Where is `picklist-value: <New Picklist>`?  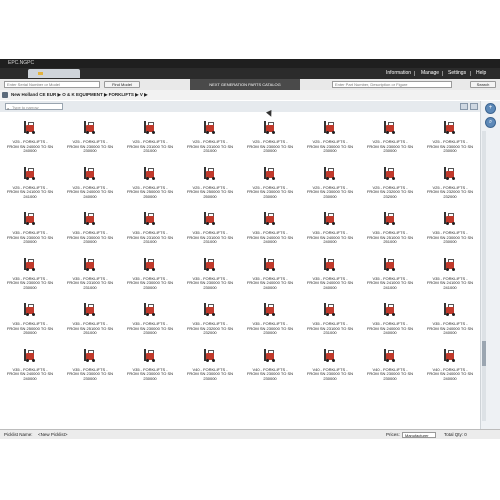
picklist-value: <New Picklist> is located at coordinates (53, 434).